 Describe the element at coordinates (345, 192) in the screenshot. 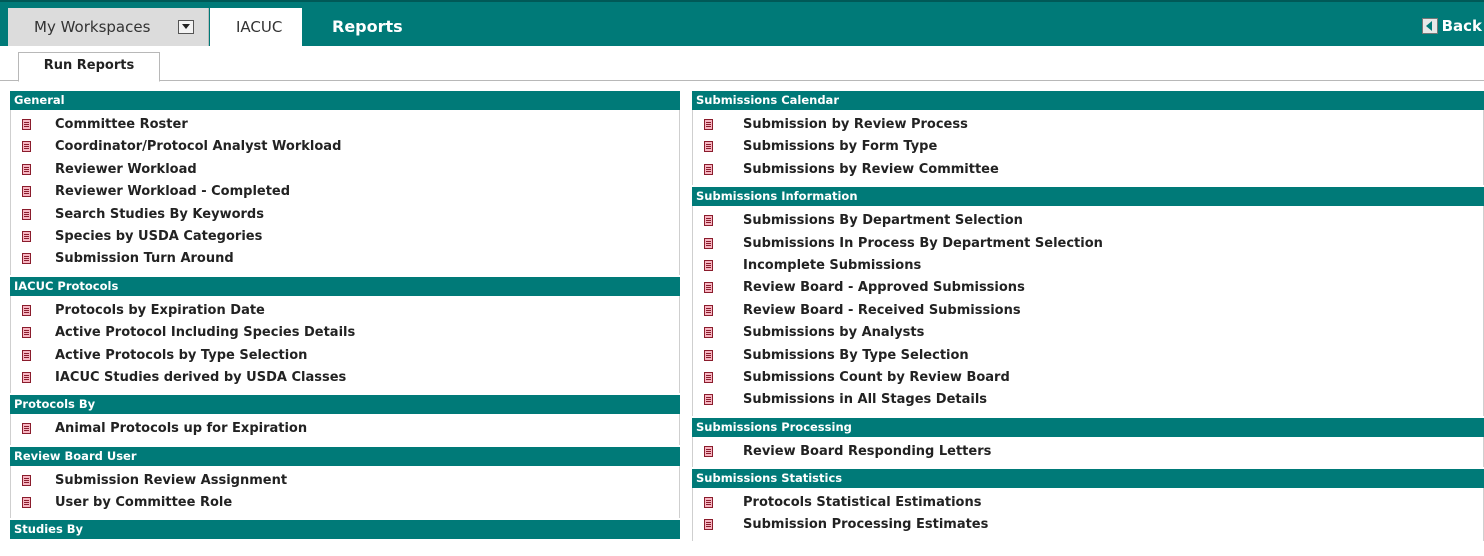

I see `report-link-row: Reviewer Workload - Completed` at that location.